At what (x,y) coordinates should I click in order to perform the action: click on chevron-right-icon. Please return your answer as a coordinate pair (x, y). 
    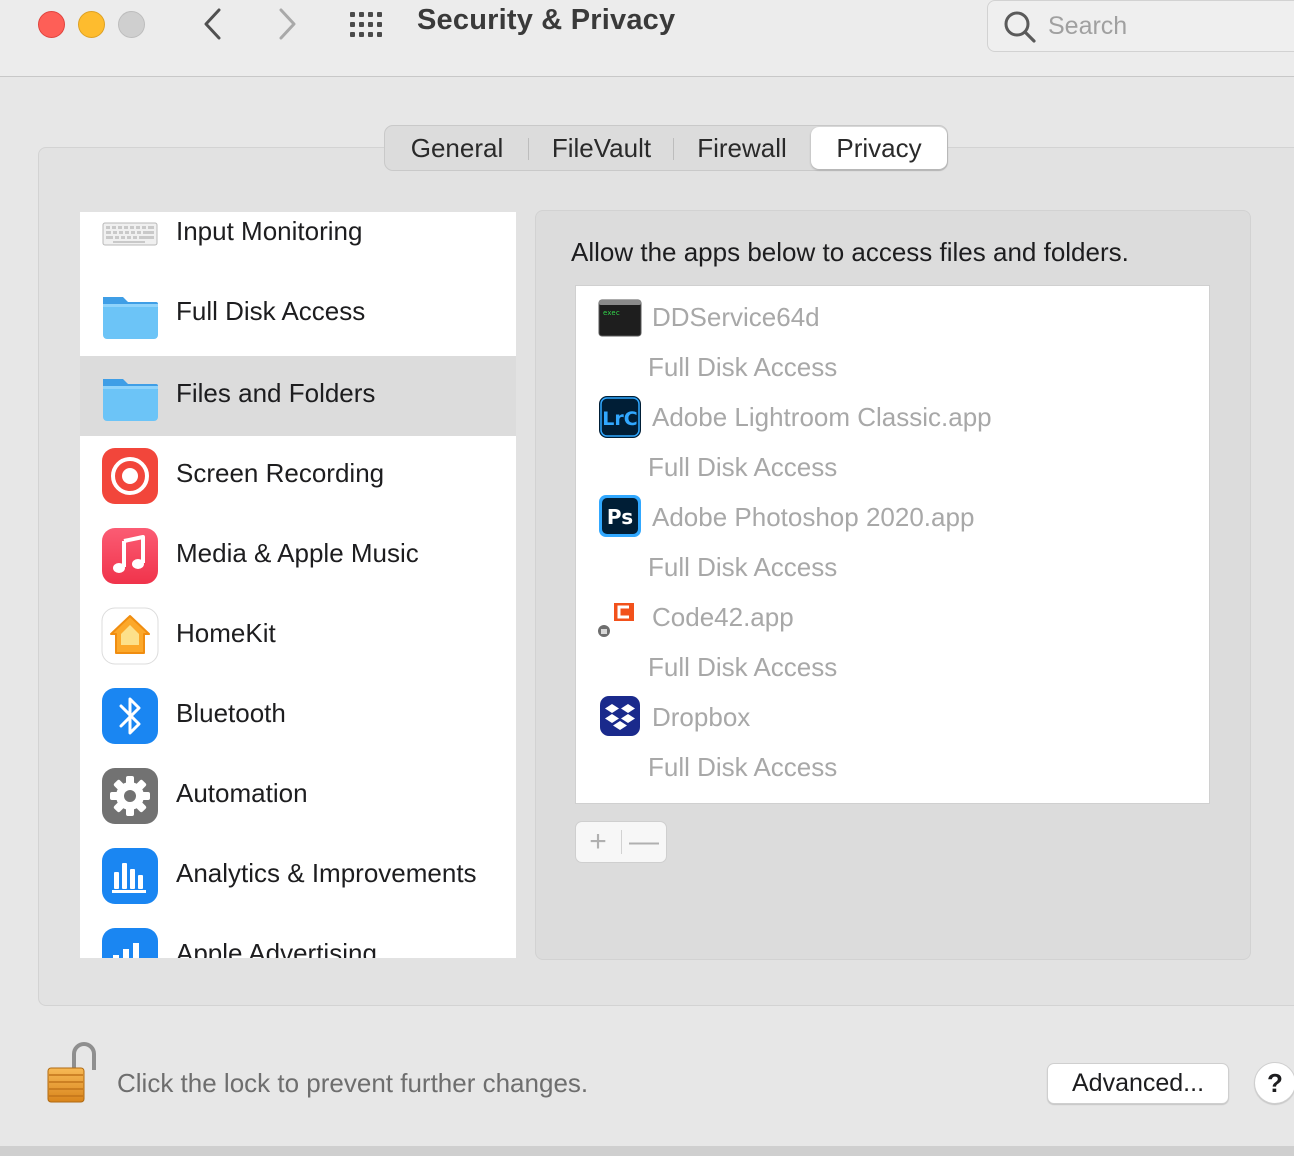
    Looking at the image, I should click on (287, 24).